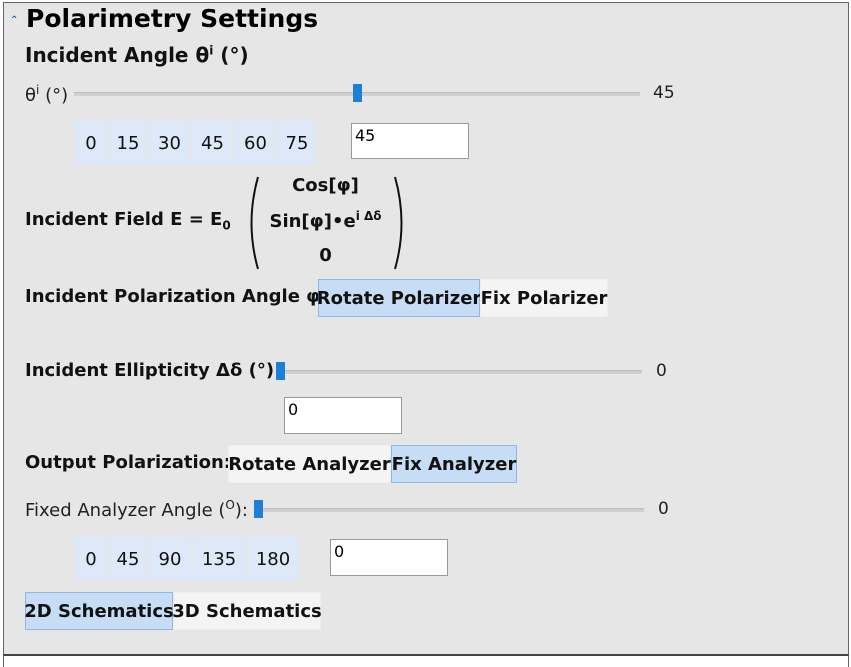  I want to click on incident-angle-preset-30: 30, so click(169, 143).